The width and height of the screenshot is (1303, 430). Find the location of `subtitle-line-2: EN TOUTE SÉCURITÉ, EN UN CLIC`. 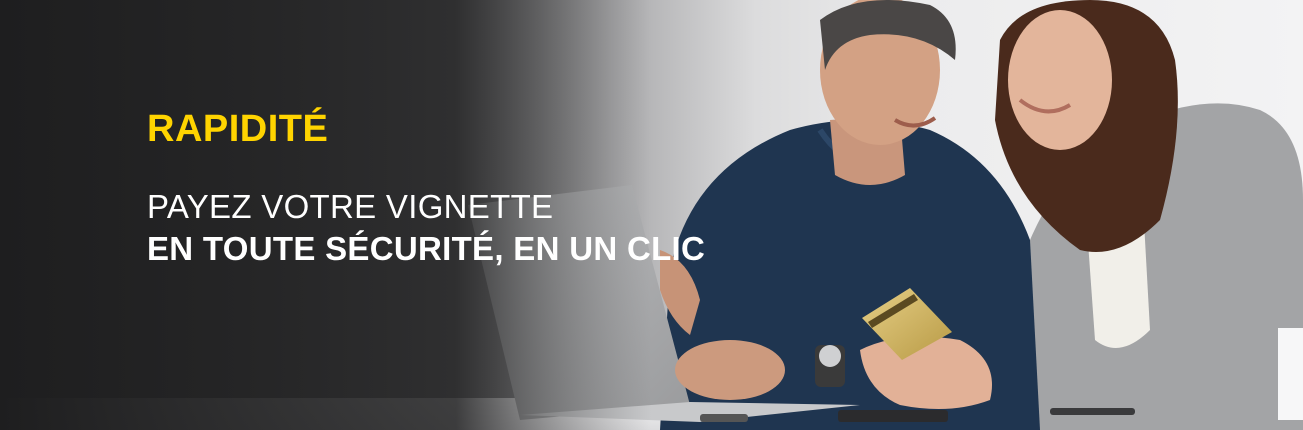

subtitle-line-2: EN TOUTE SÉCURITÉ, EN UN CLIC is located at coordinates (426, 248).